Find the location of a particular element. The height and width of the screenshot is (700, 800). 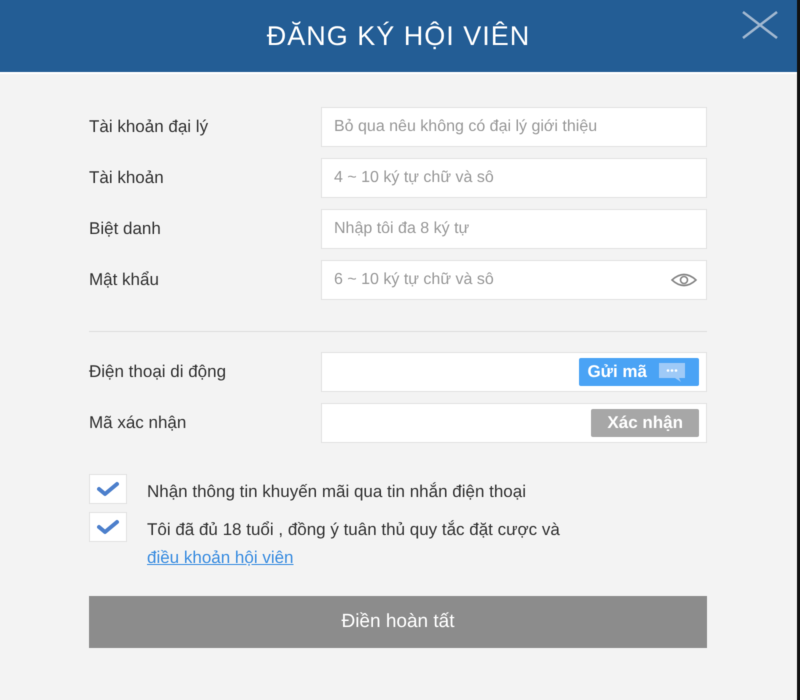

send-code-button: Gửi mã is located at coordinates (639, 372).